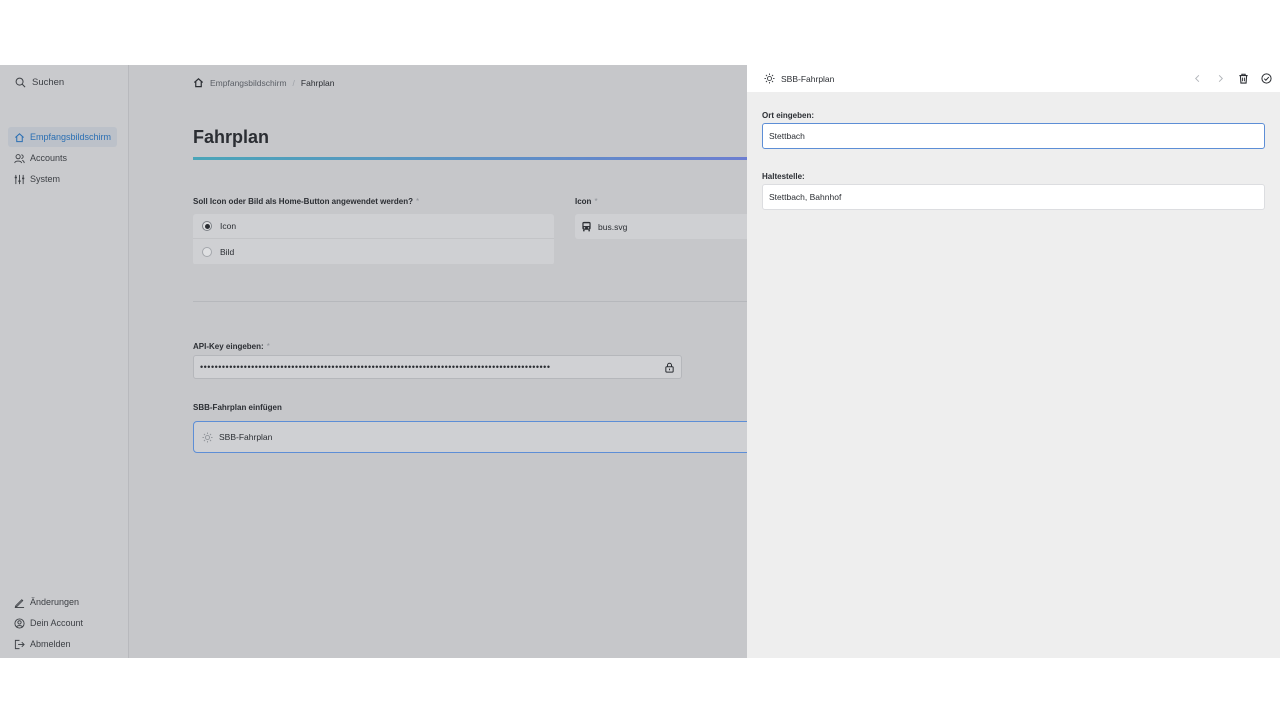 The height and width of the screenshot is (720, 1280). What do you see at coordinates (373, 251) in the screenshot?
I see `radio-option-bild: Bild` at bounding box center [373, 251].